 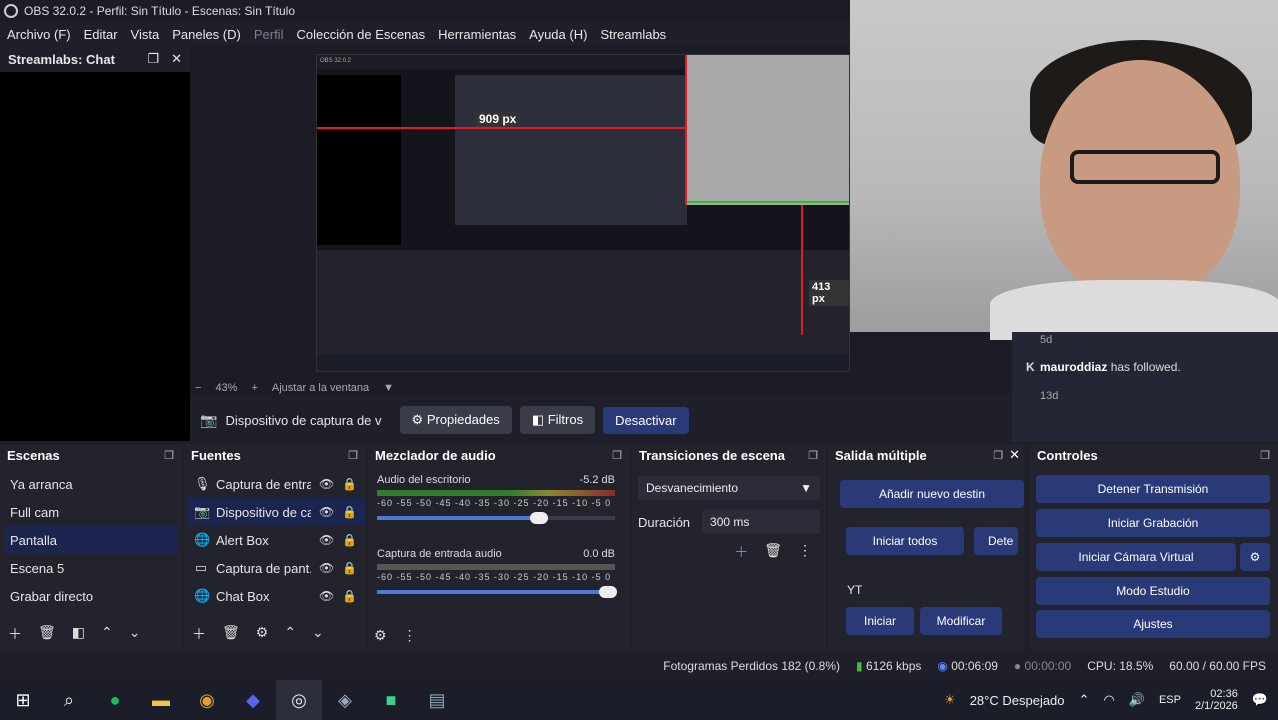 I want to click on zoom-in-button: +, so click(x=254, y=388).